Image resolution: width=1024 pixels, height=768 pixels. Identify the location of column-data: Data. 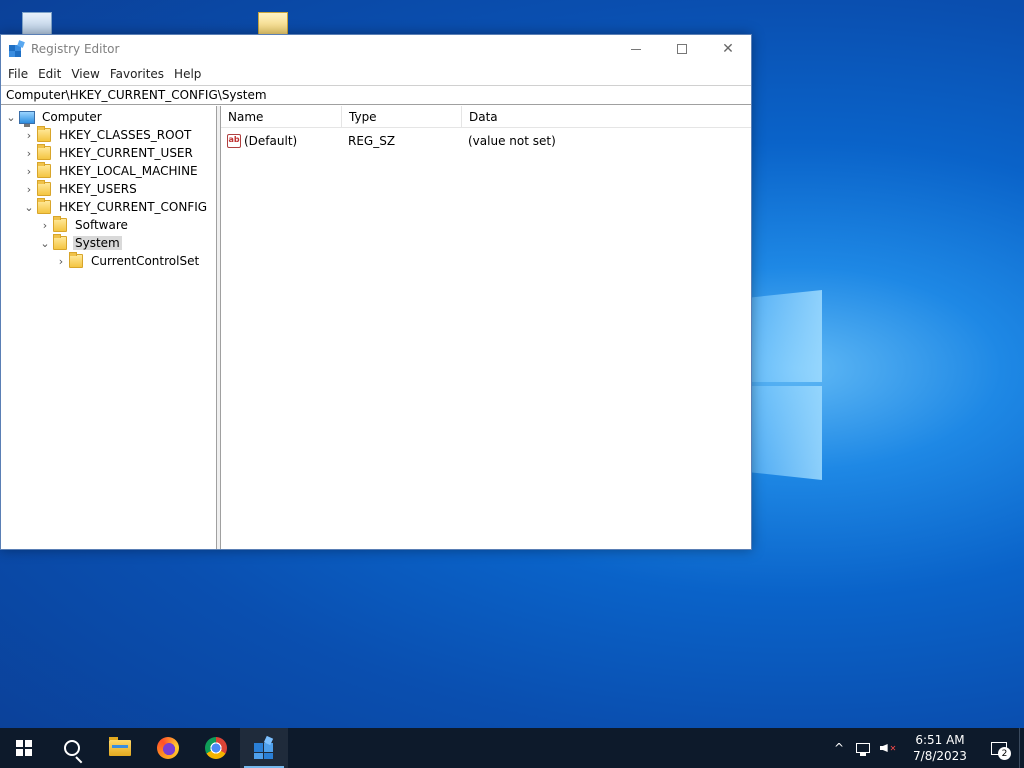
(604, 117).